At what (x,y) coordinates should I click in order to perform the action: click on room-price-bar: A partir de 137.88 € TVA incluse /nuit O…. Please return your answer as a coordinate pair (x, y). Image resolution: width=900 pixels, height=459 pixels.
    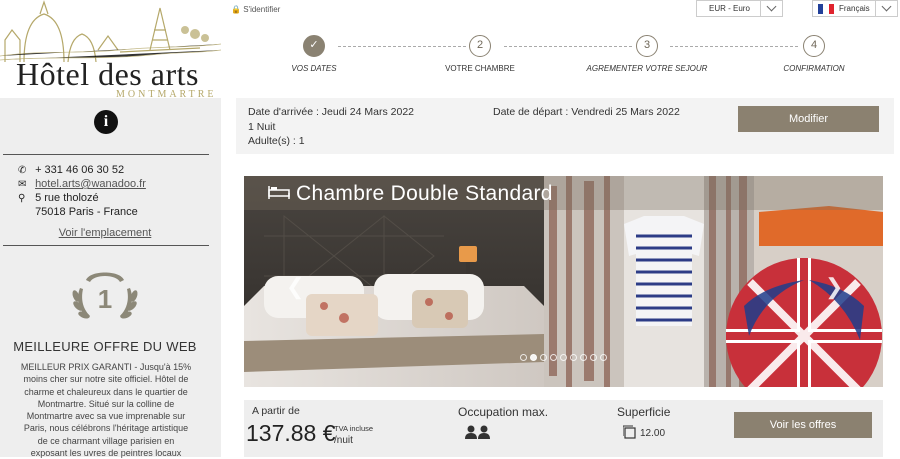
    Looking at the image, I should click on (563, 428).